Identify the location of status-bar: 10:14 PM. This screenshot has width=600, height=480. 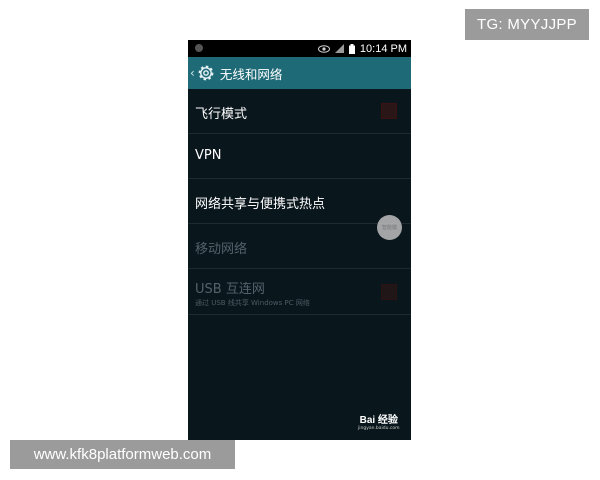
(299, 48).